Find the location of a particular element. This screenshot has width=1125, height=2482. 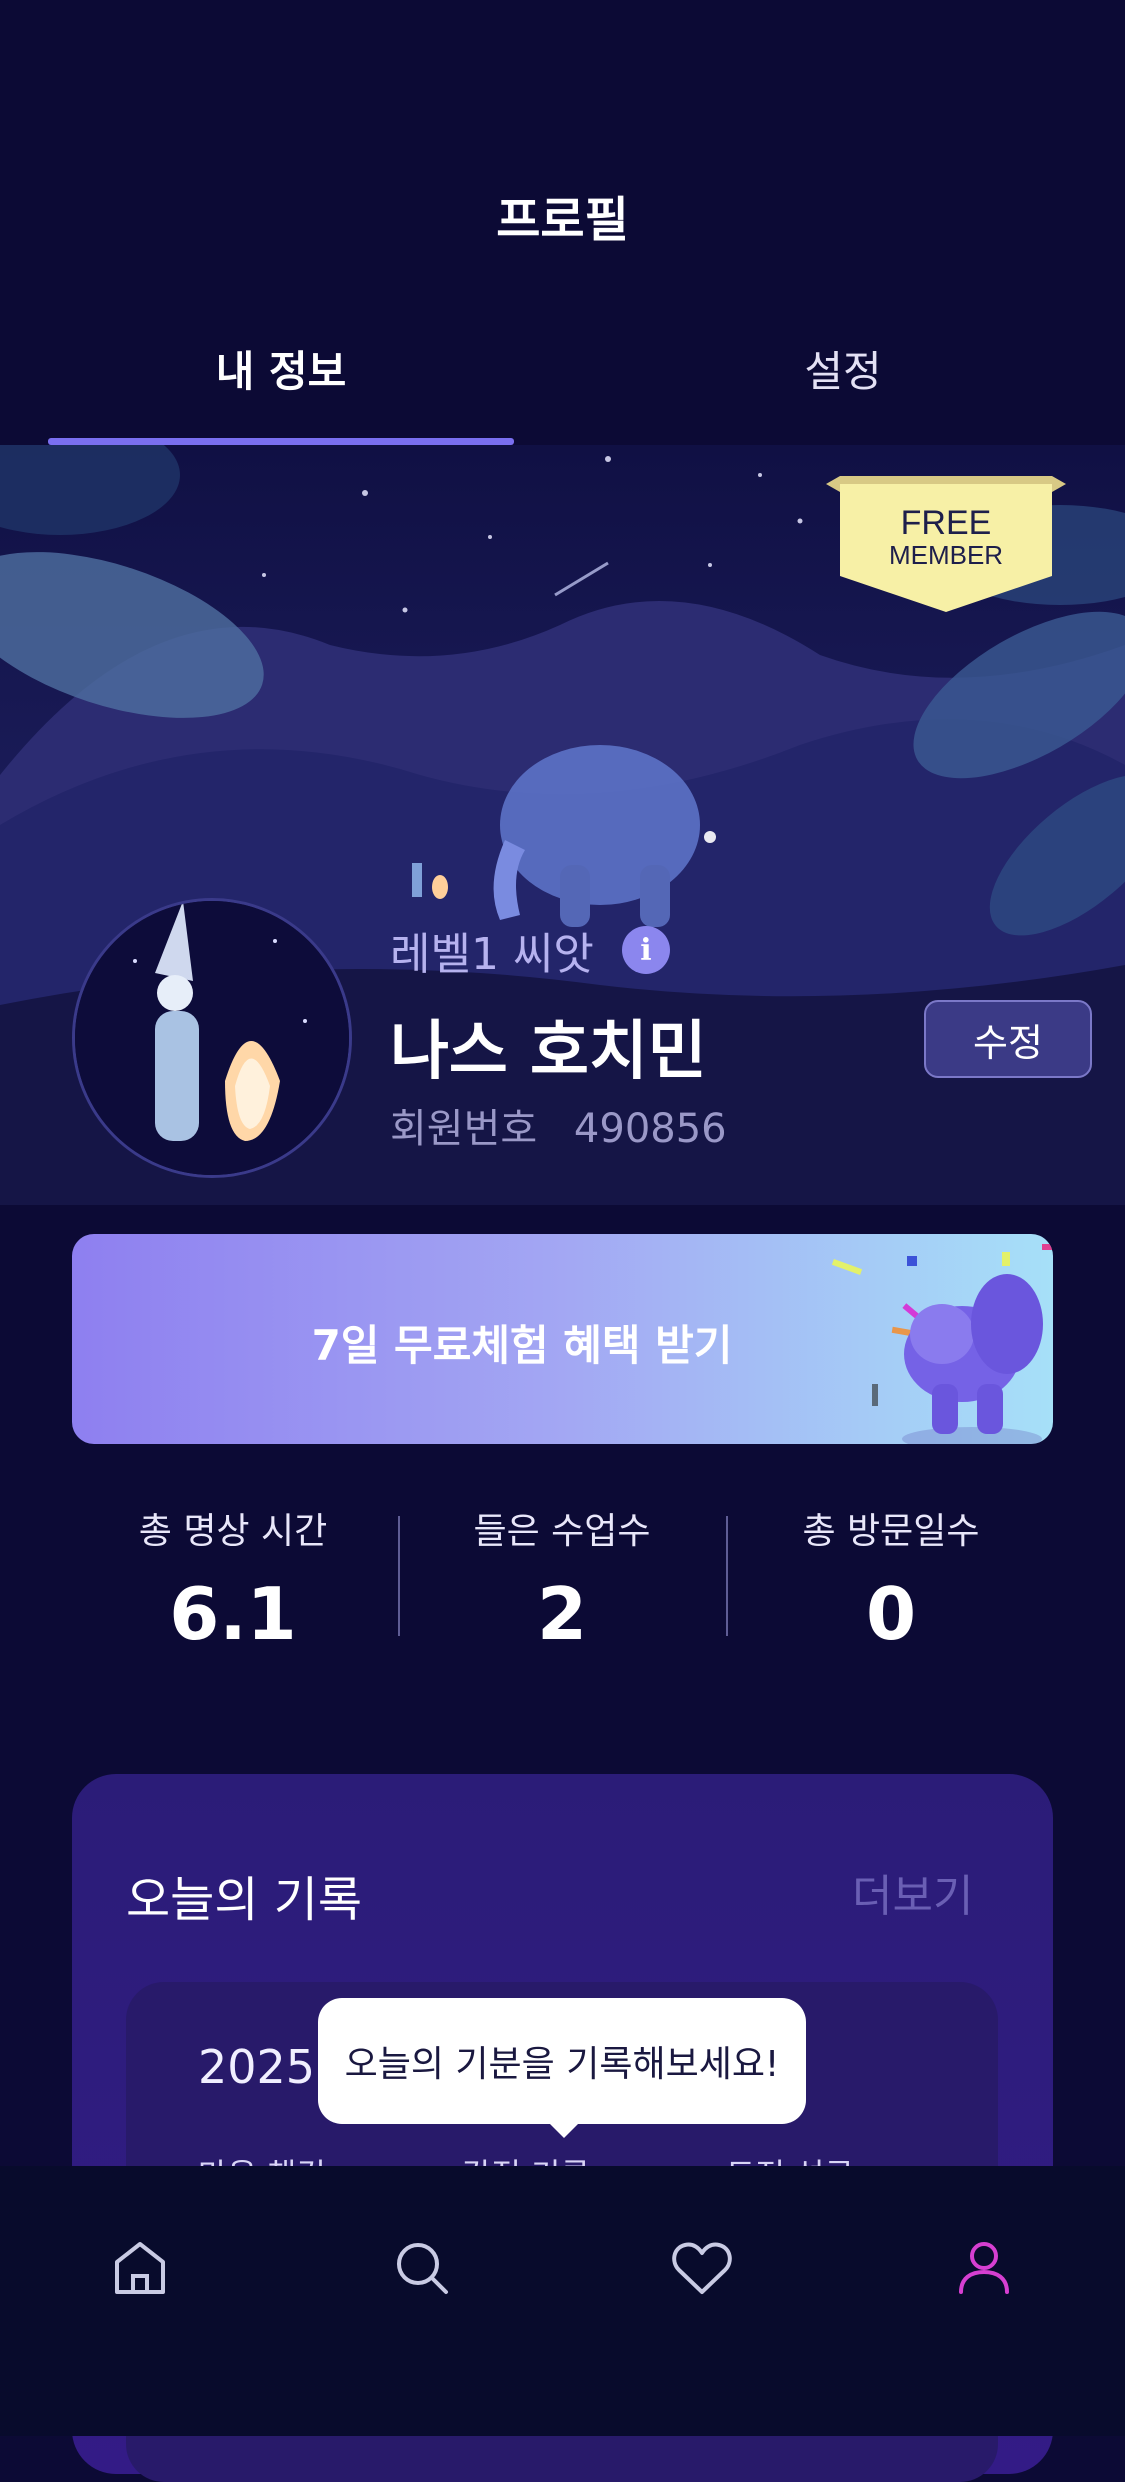

free-member-badge: FREE MEMBER is located at coordinates (946, 544).